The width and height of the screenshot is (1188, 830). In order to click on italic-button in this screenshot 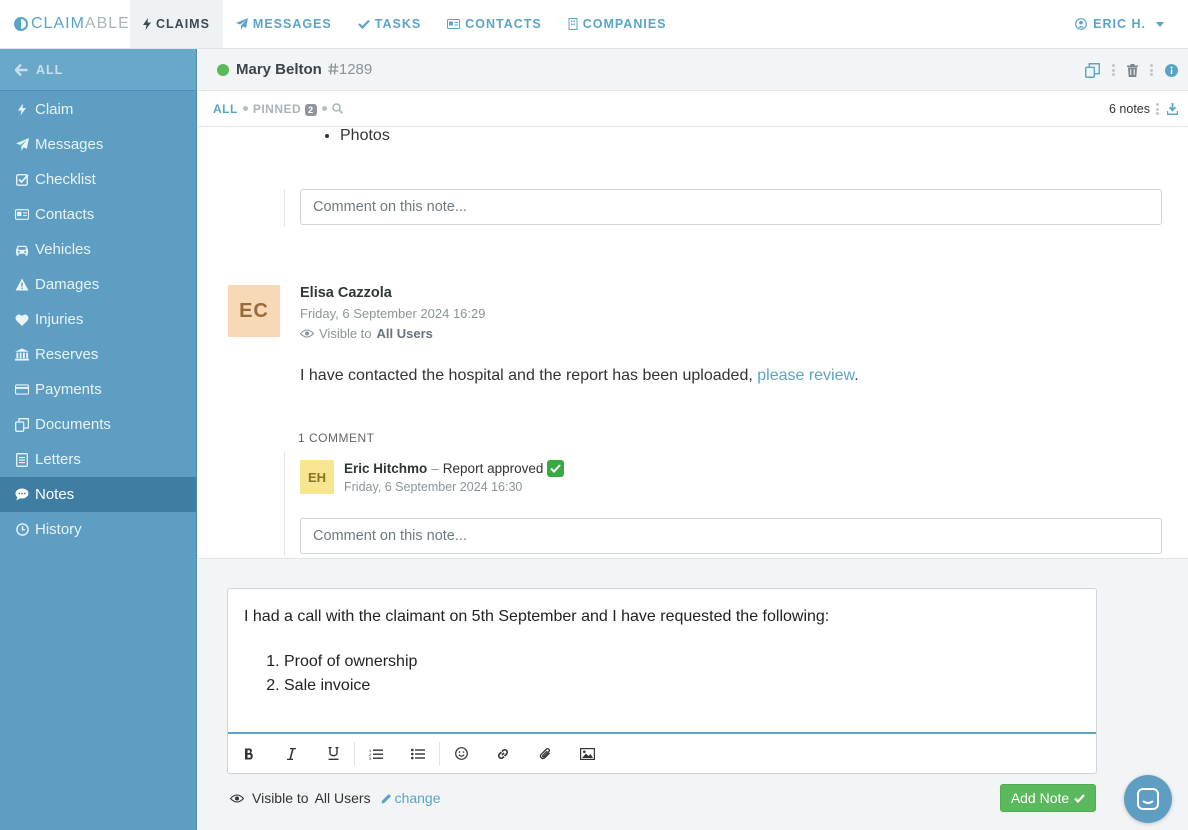, I will do `click(291, 753)`.